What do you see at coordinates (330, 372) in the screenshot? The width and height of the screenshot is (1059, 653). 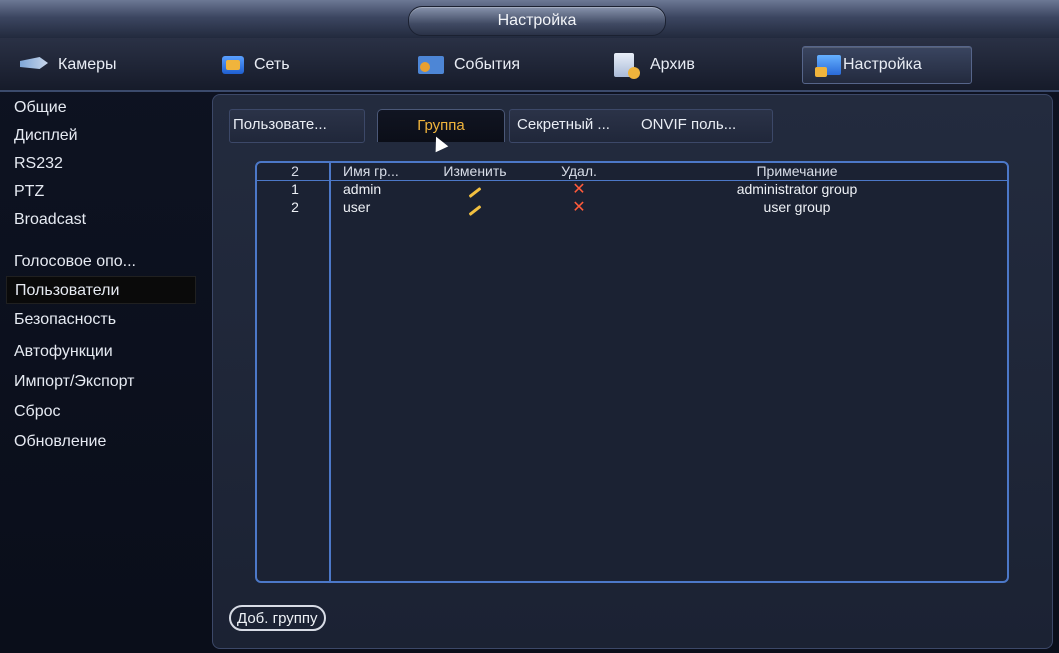 I see `table-divider-vertical` at bounding box center [330, 372].